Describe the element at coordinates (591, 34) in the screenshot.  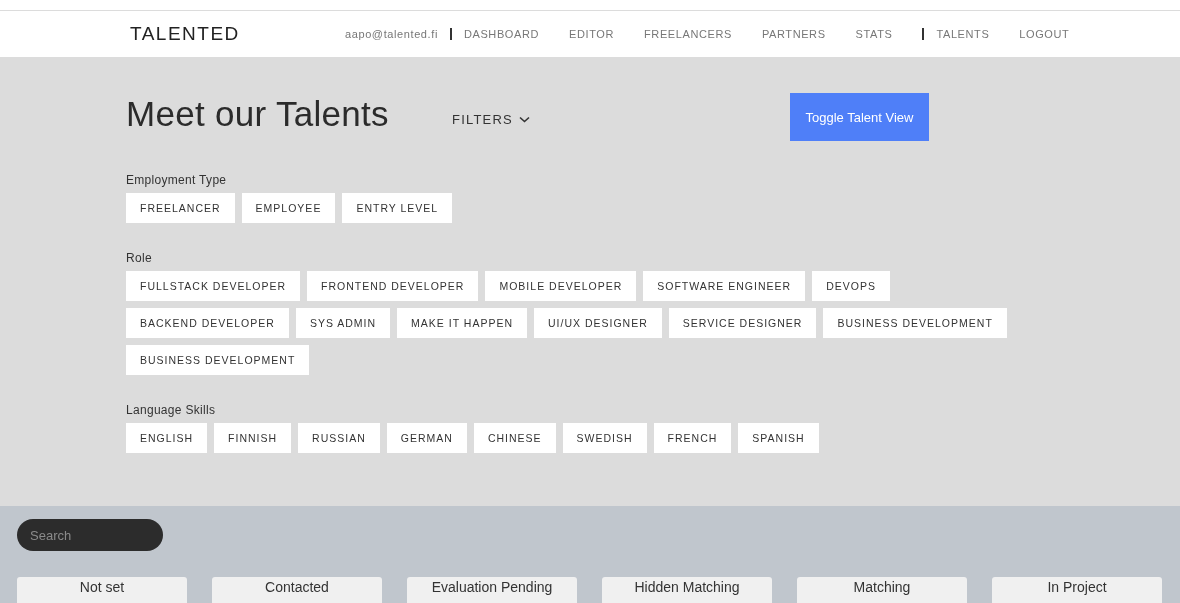
I see `nav-link: EDITOR` at that location.